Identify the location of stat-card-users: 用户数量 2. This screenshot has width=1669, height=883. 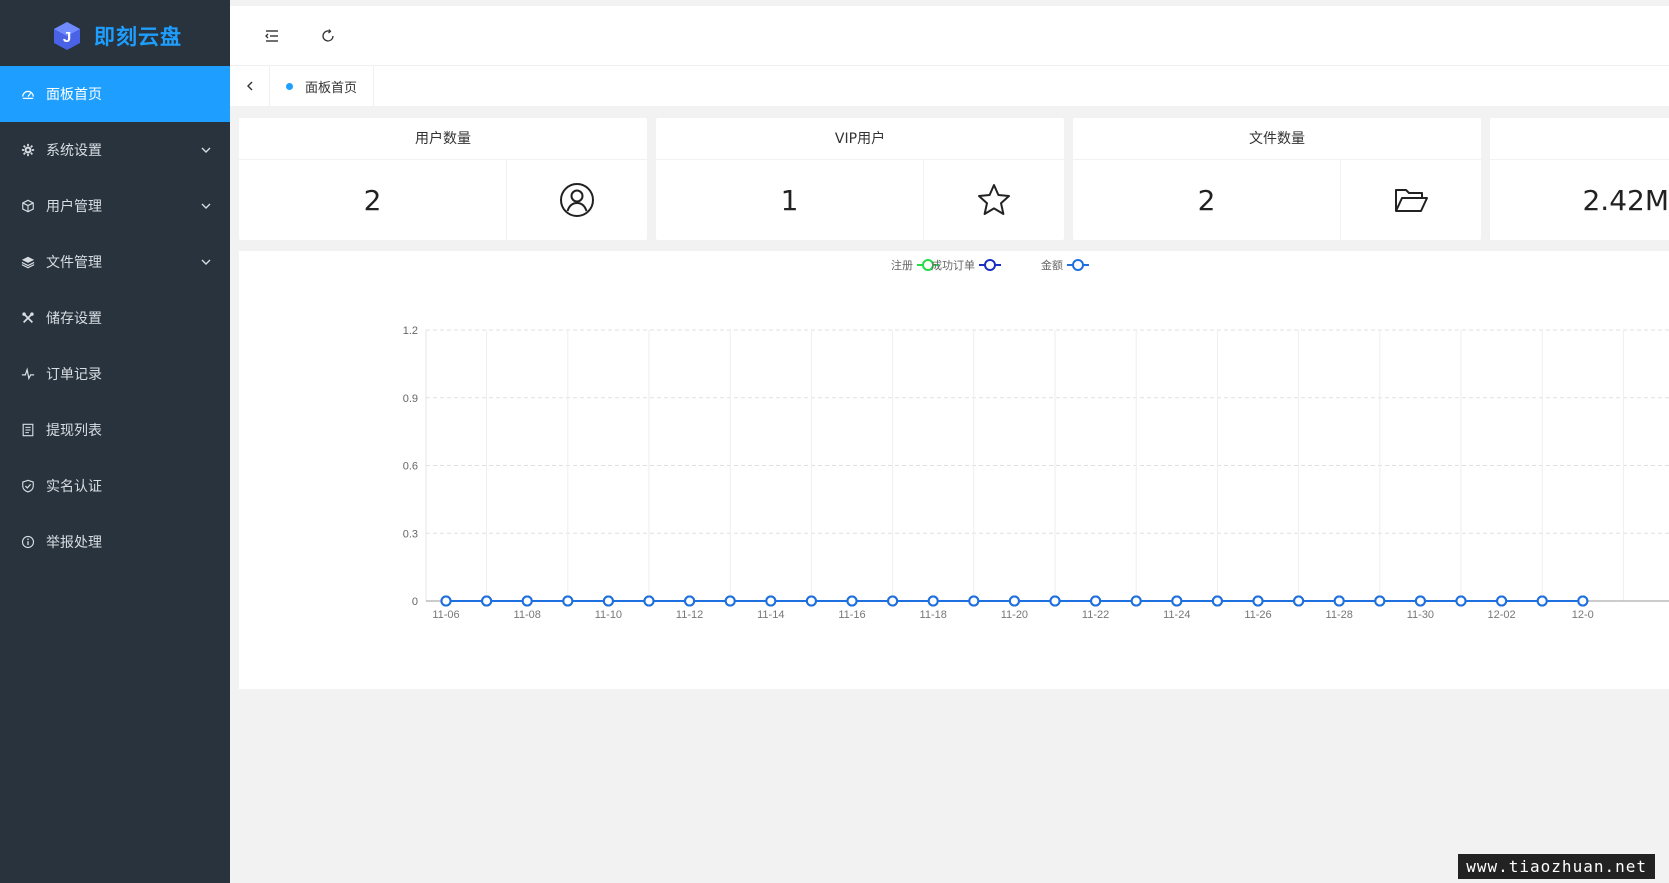
(443, 179).